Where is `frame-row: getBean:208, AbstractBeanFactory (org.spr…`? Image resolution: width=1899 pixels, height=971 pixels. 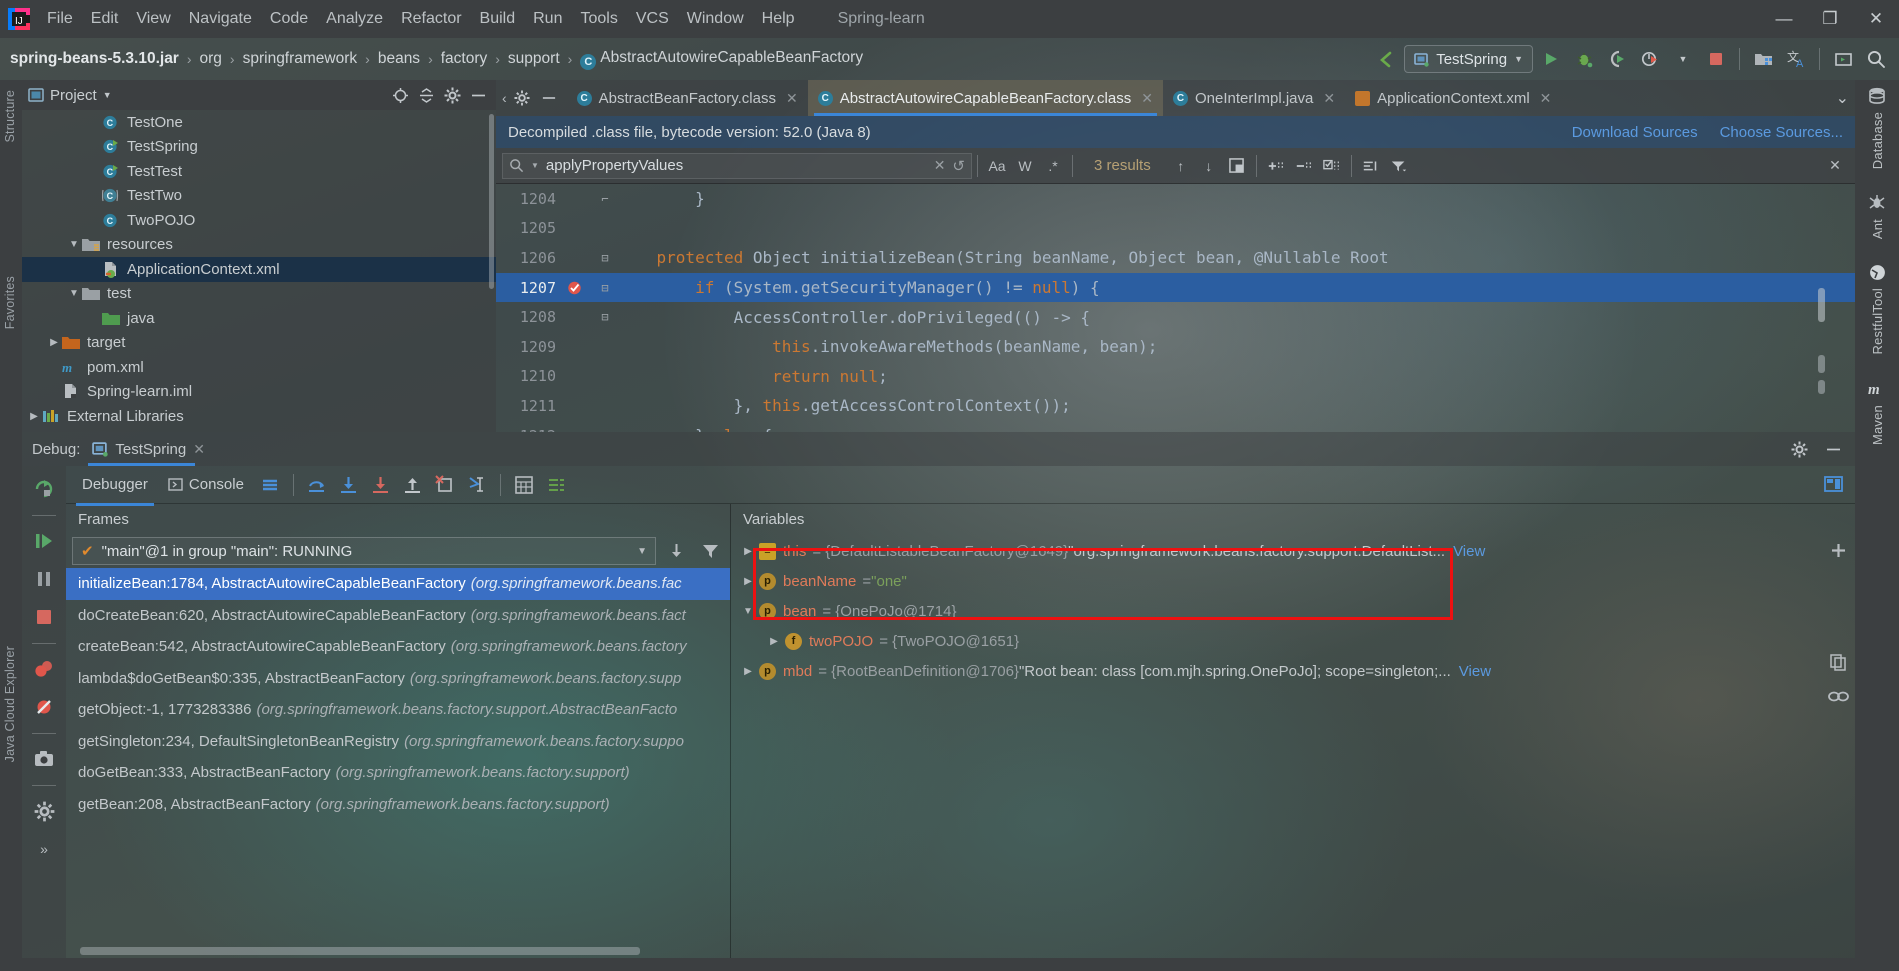
frame-row: getBean:208, AbstractBeanFactory (org.spr… is located at coordinates (398, 805).